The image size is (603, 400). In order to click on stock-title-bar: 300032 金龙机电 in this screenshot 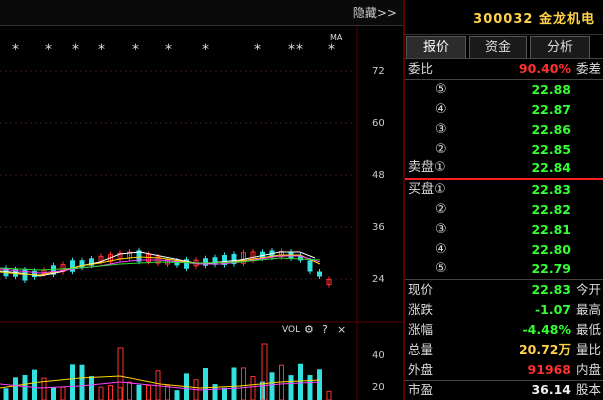, I will do `click(504, 17)`.